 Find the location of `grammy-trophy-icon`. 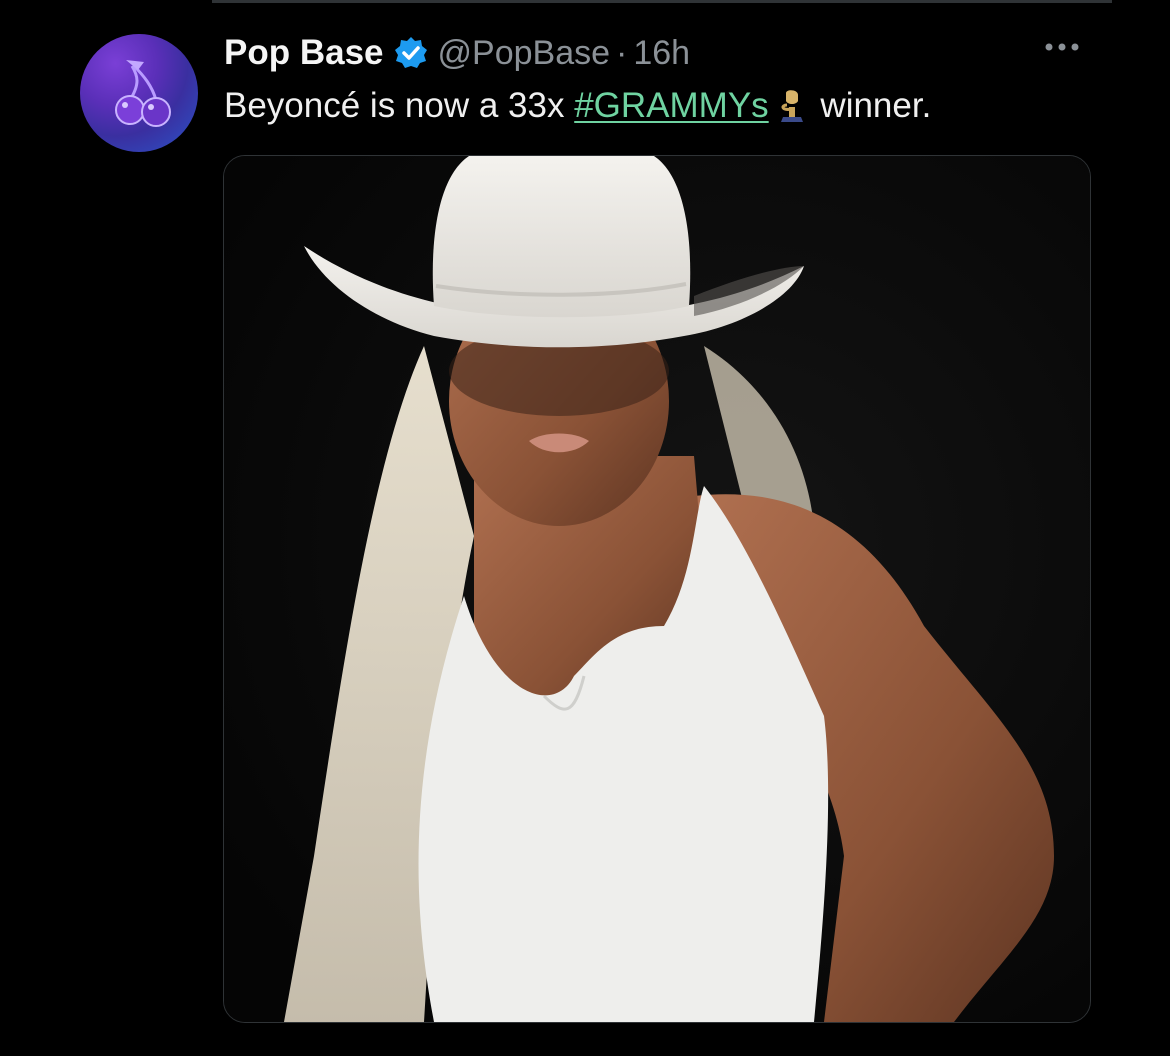

grammy-trophy-icon is located at coordinates (792, 111).